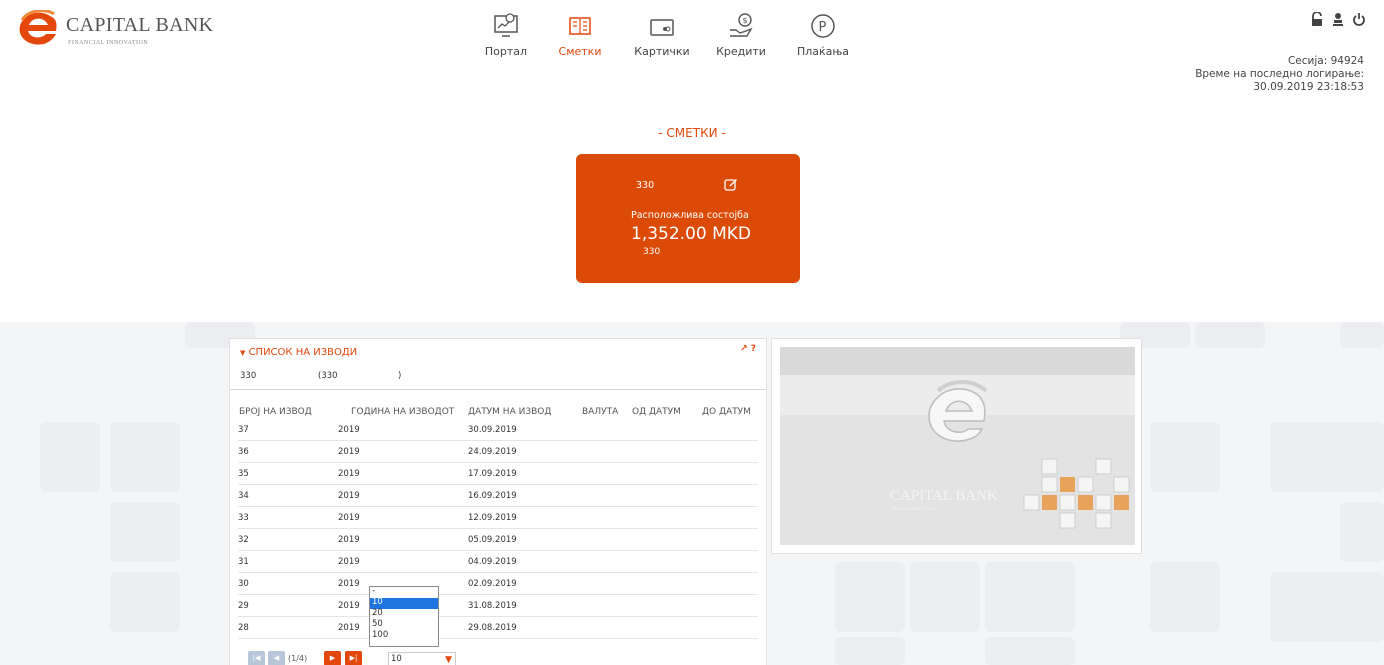 This screenshot has width=1384, height=665. I want to click on cell-date: 30.09.2019, so click(492, 430).